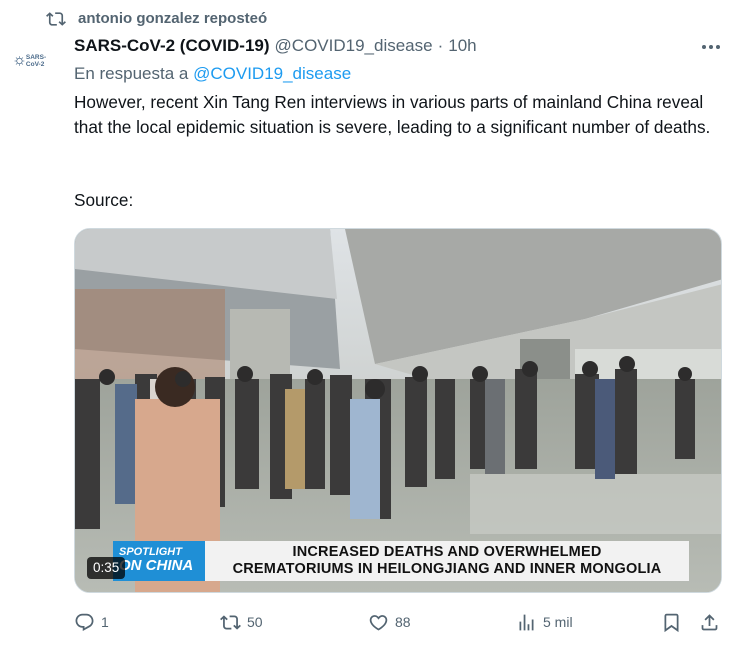  I want to click on views-icon, so click(526, 622).